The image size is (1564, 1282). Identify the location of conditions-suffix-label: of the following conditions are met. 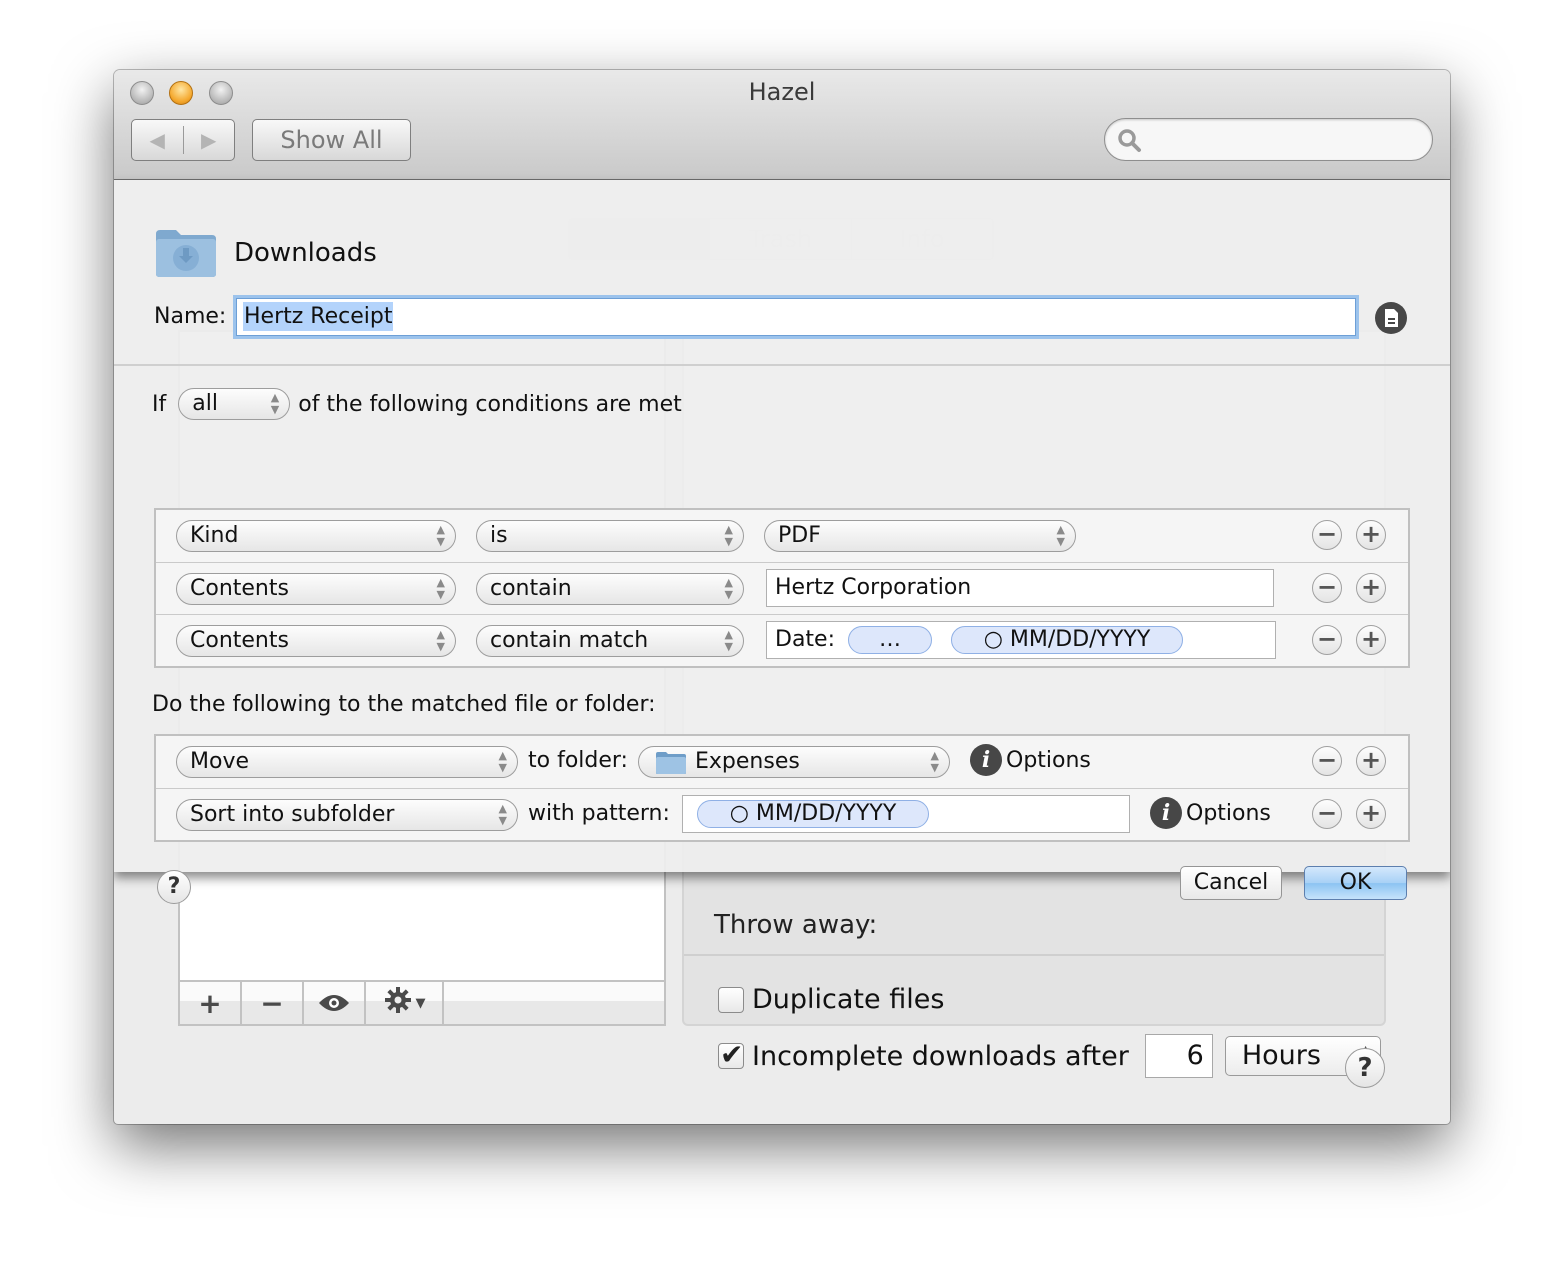
(490, 404).